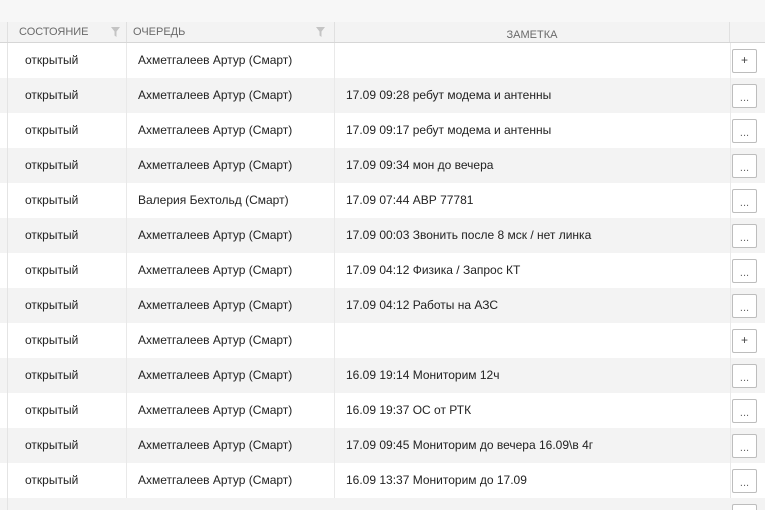  I want to click on column-header-state: СОСТОЯНИЕ, so click(63, 32).